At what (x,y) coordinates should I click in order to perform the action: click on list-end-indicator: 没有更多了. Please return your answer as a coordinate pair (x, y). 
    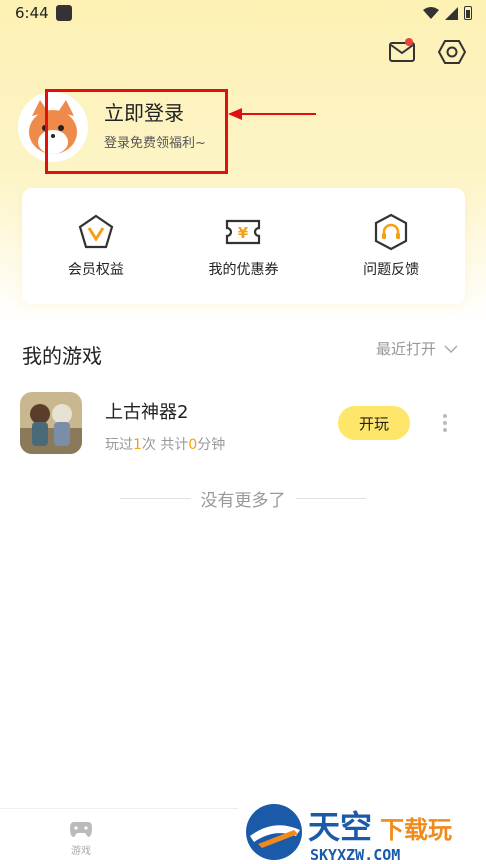
    Looking at the image, I should click on (243, 498).